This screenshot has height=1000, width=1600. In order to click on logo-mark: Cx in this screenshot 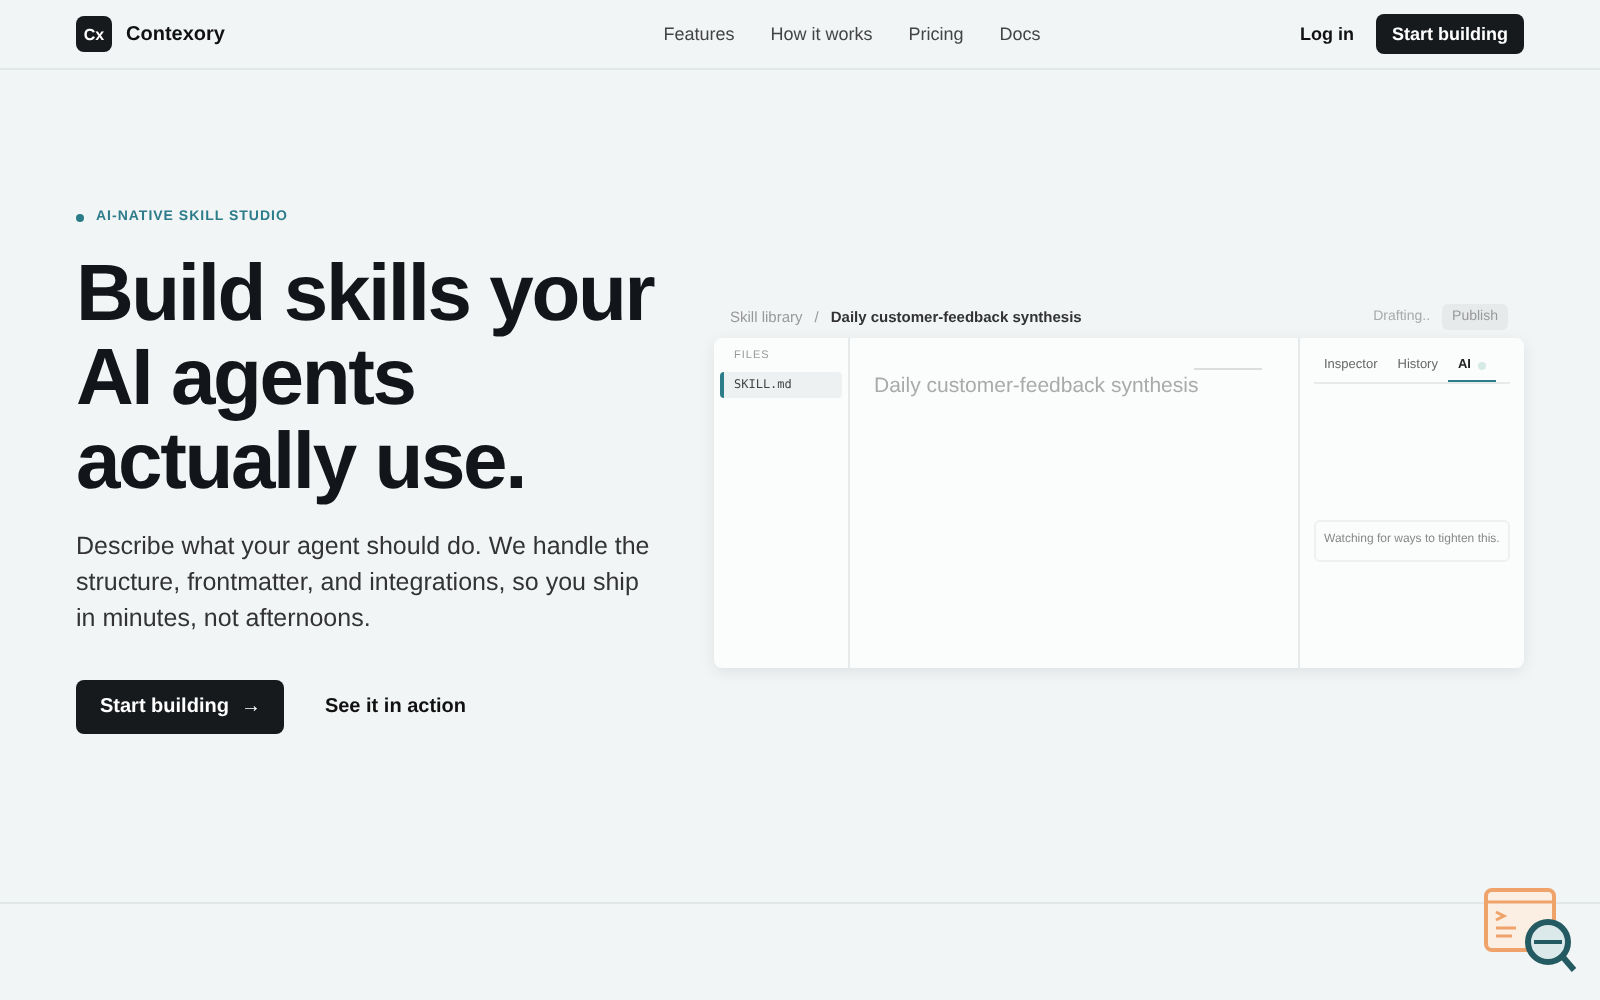, I will do `click(94, 34)`.